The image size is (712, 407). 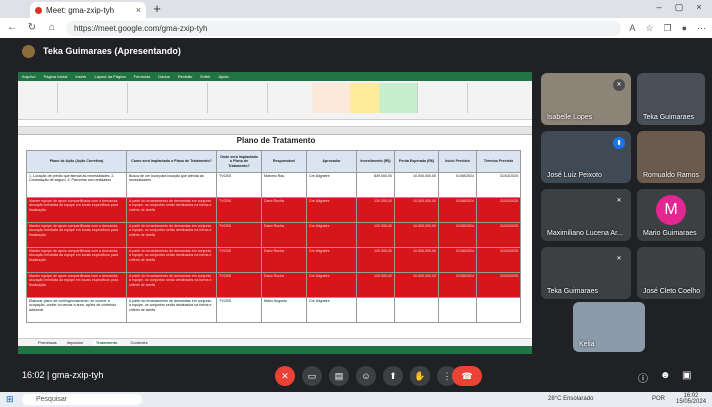 What do you see at coordinates (375, 161) in the screenshot?
I see `column-header: Investimento (R$)` at bounding box center [375, 161].